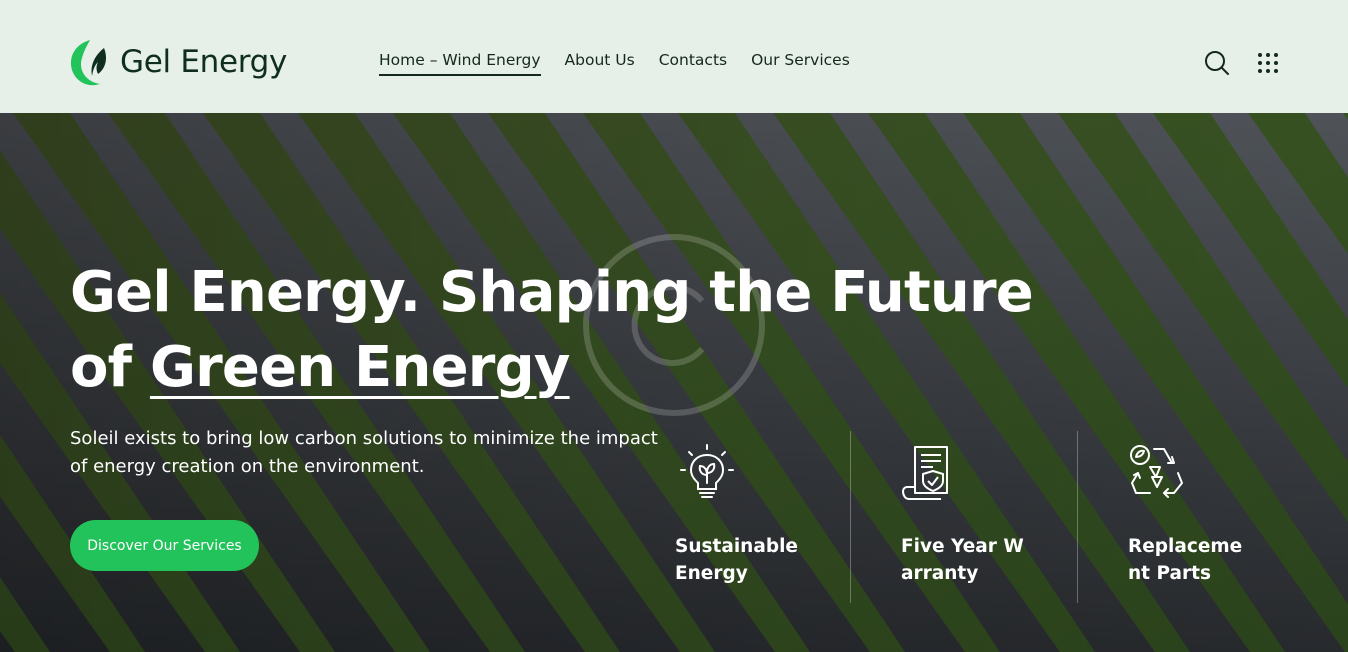 This screenshot has width=1348, height=652. Describe the element at coordinates (1185, 560) in the screenshot. I see `feature-label: Replacement Parts` at that location.